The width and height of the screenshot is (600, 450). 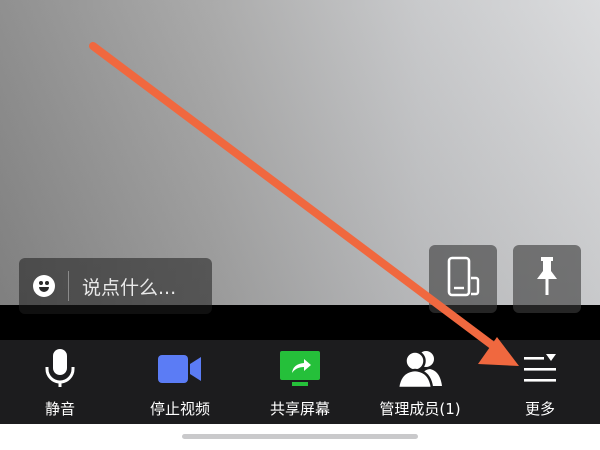 I want to click on more-button: 更多, so click(x=540, y=382).